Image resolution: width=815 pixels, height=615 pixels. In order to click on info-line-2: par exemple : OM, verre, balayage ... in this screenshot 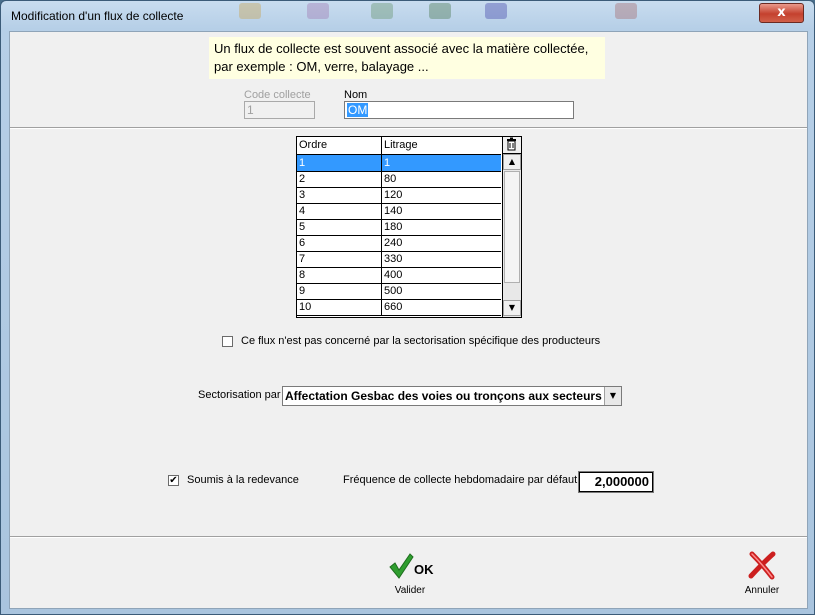, I will do `click(321, 66)`.